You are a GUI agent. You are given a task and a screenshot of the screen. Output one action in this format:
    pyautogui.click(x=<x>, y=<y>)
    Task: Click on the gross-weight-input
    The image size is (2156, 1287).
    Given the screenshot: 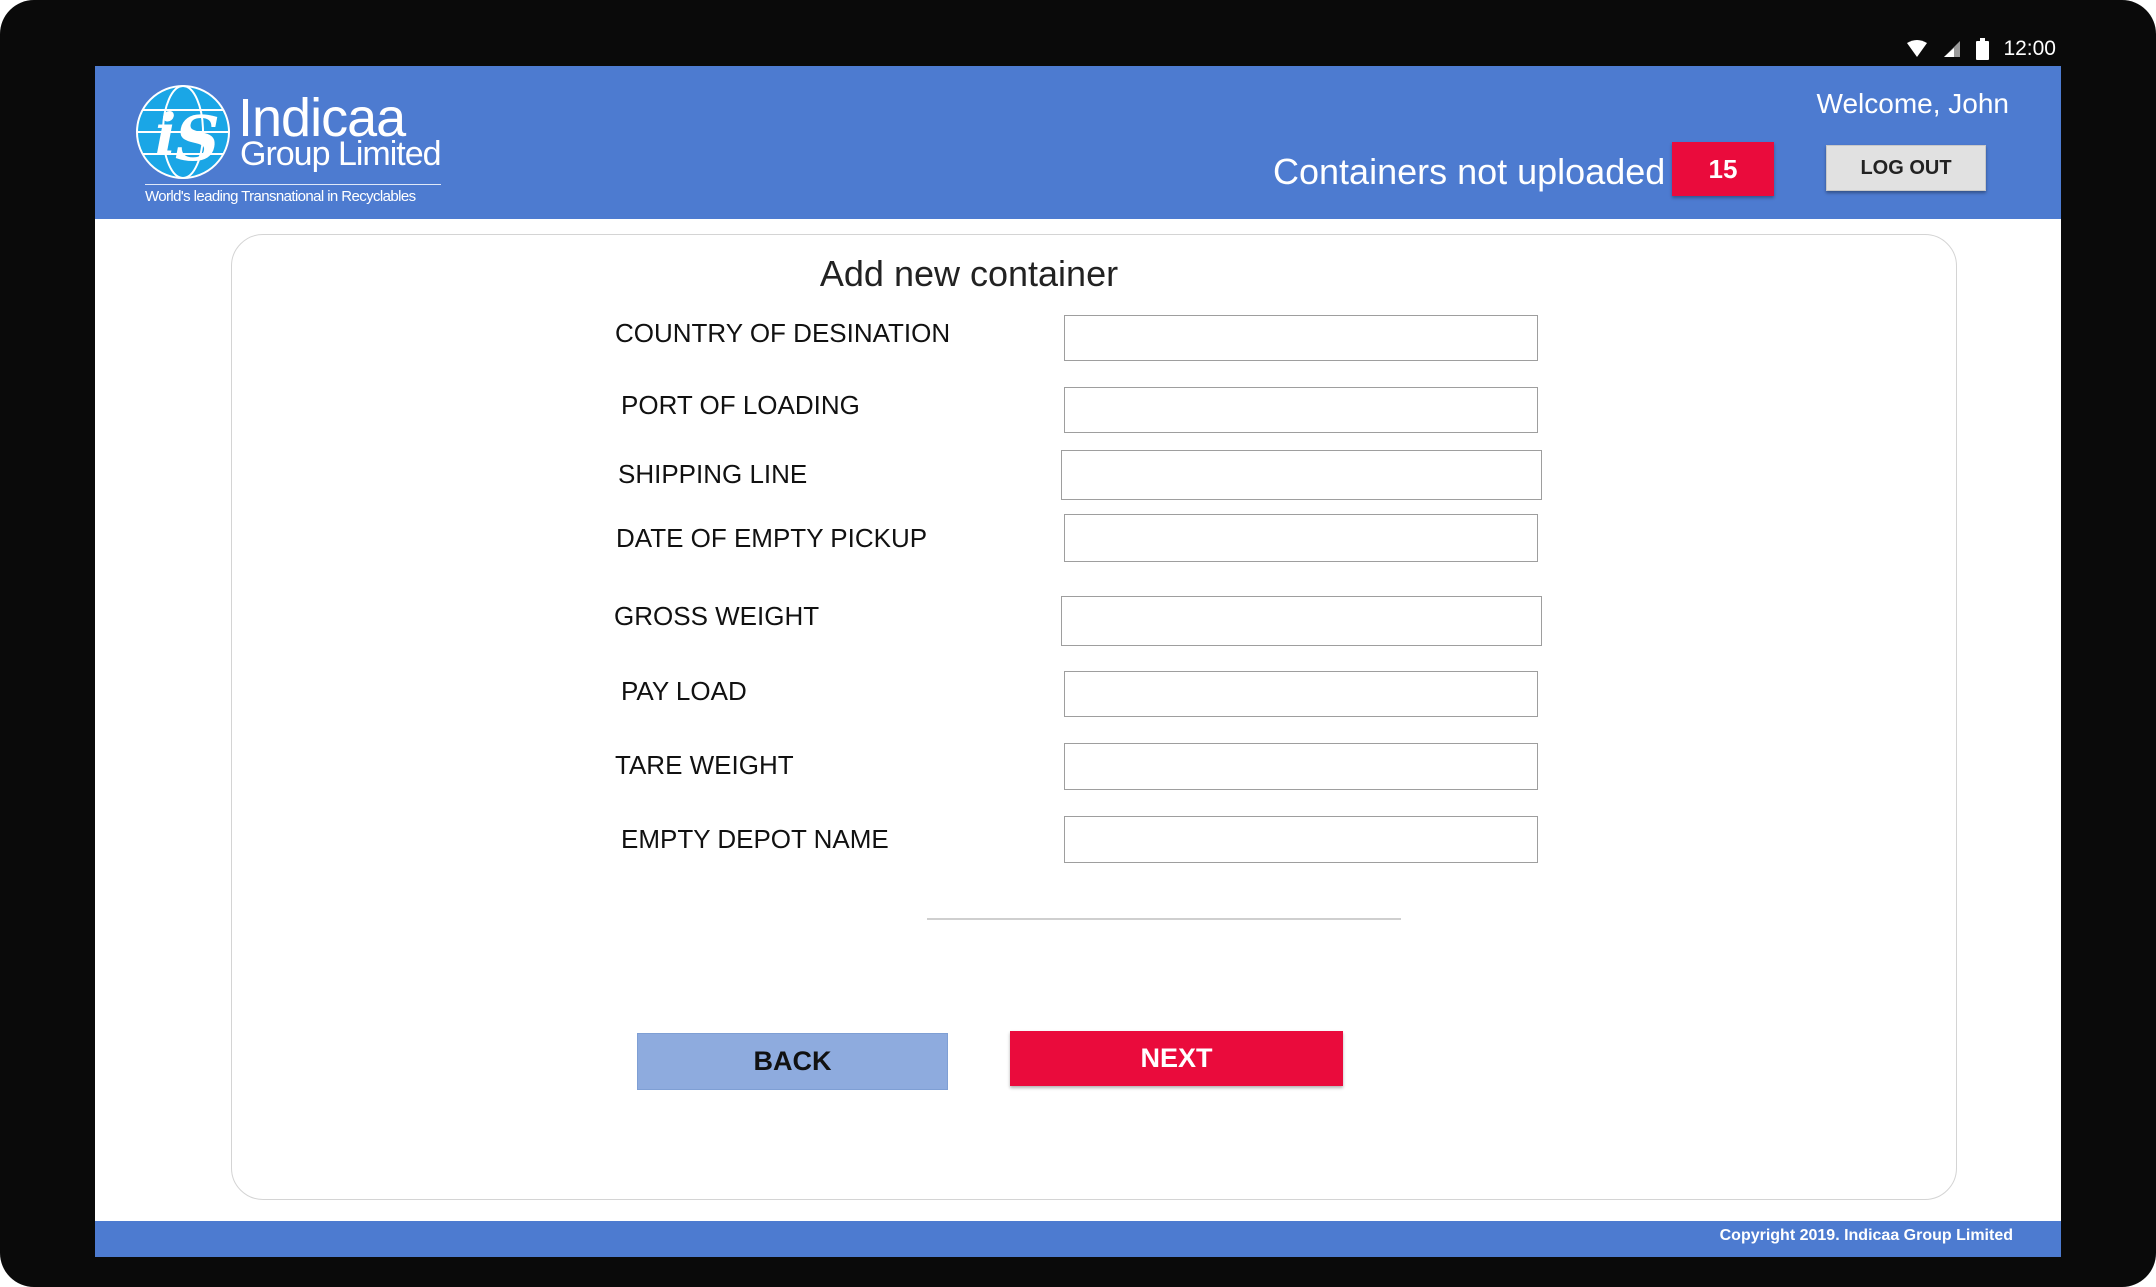 What is the action you would take?
    pyautogui.click(x=1301, y=621)
    